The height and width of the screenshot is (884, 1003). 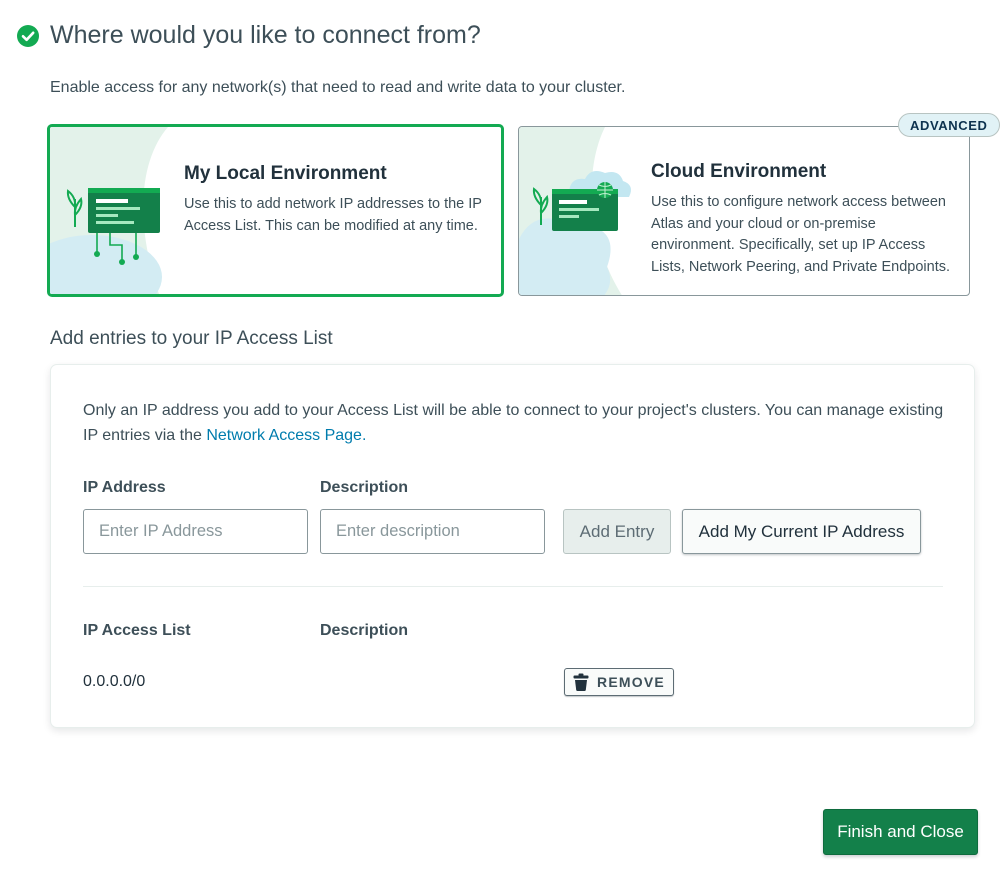 I want to click on description-input, so click(x=432, y=531).